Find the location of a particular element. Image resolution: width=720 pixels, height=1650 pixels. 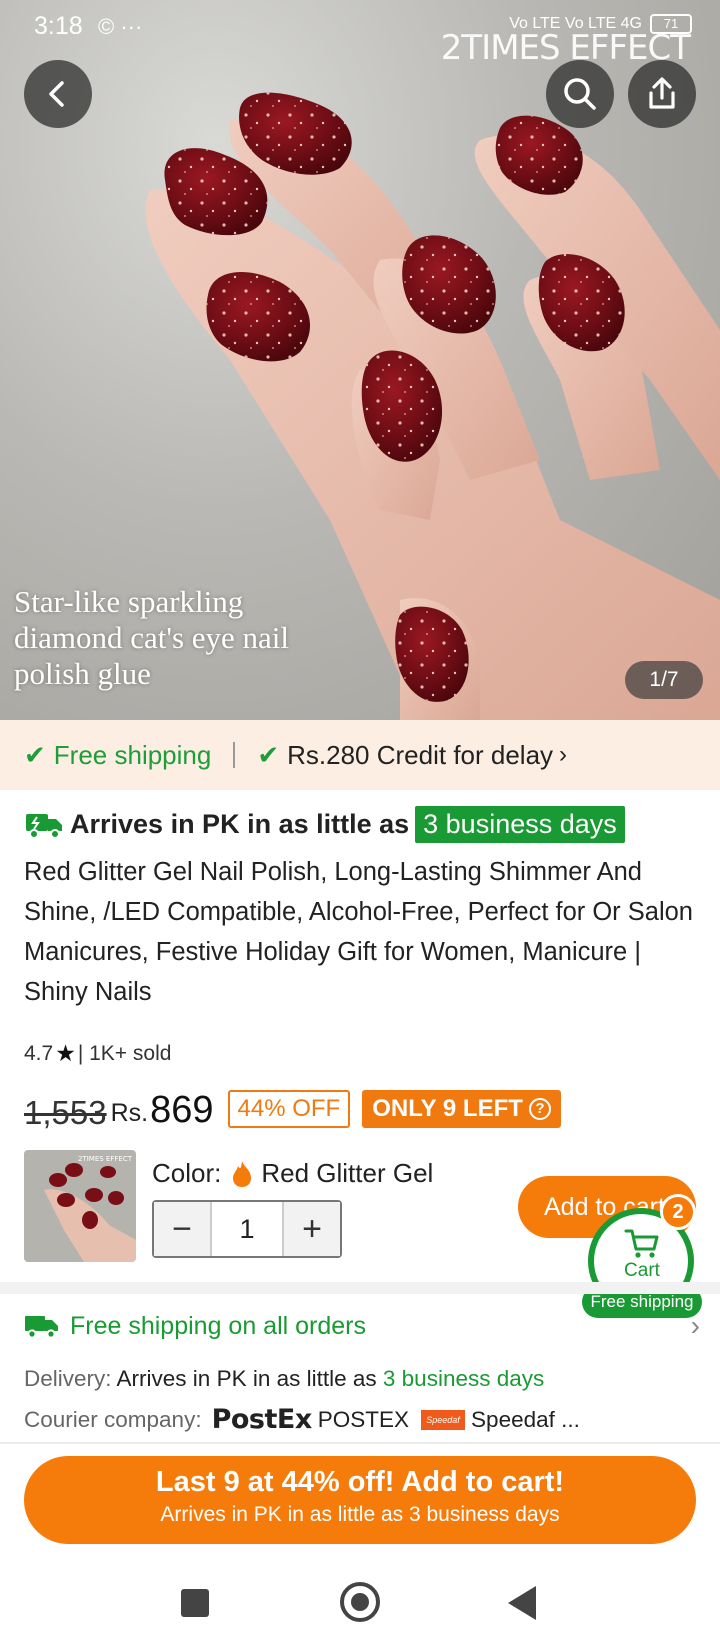

decrease-button: − is located at coordinates (182, 1229).